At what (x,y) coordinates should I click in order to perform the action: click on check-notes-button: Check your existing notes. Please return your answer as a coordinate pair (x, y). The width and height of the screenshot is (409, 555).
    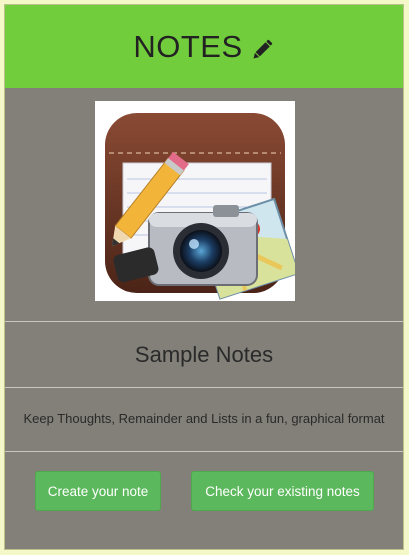
    Looking at the image, I should click on (282, 491).